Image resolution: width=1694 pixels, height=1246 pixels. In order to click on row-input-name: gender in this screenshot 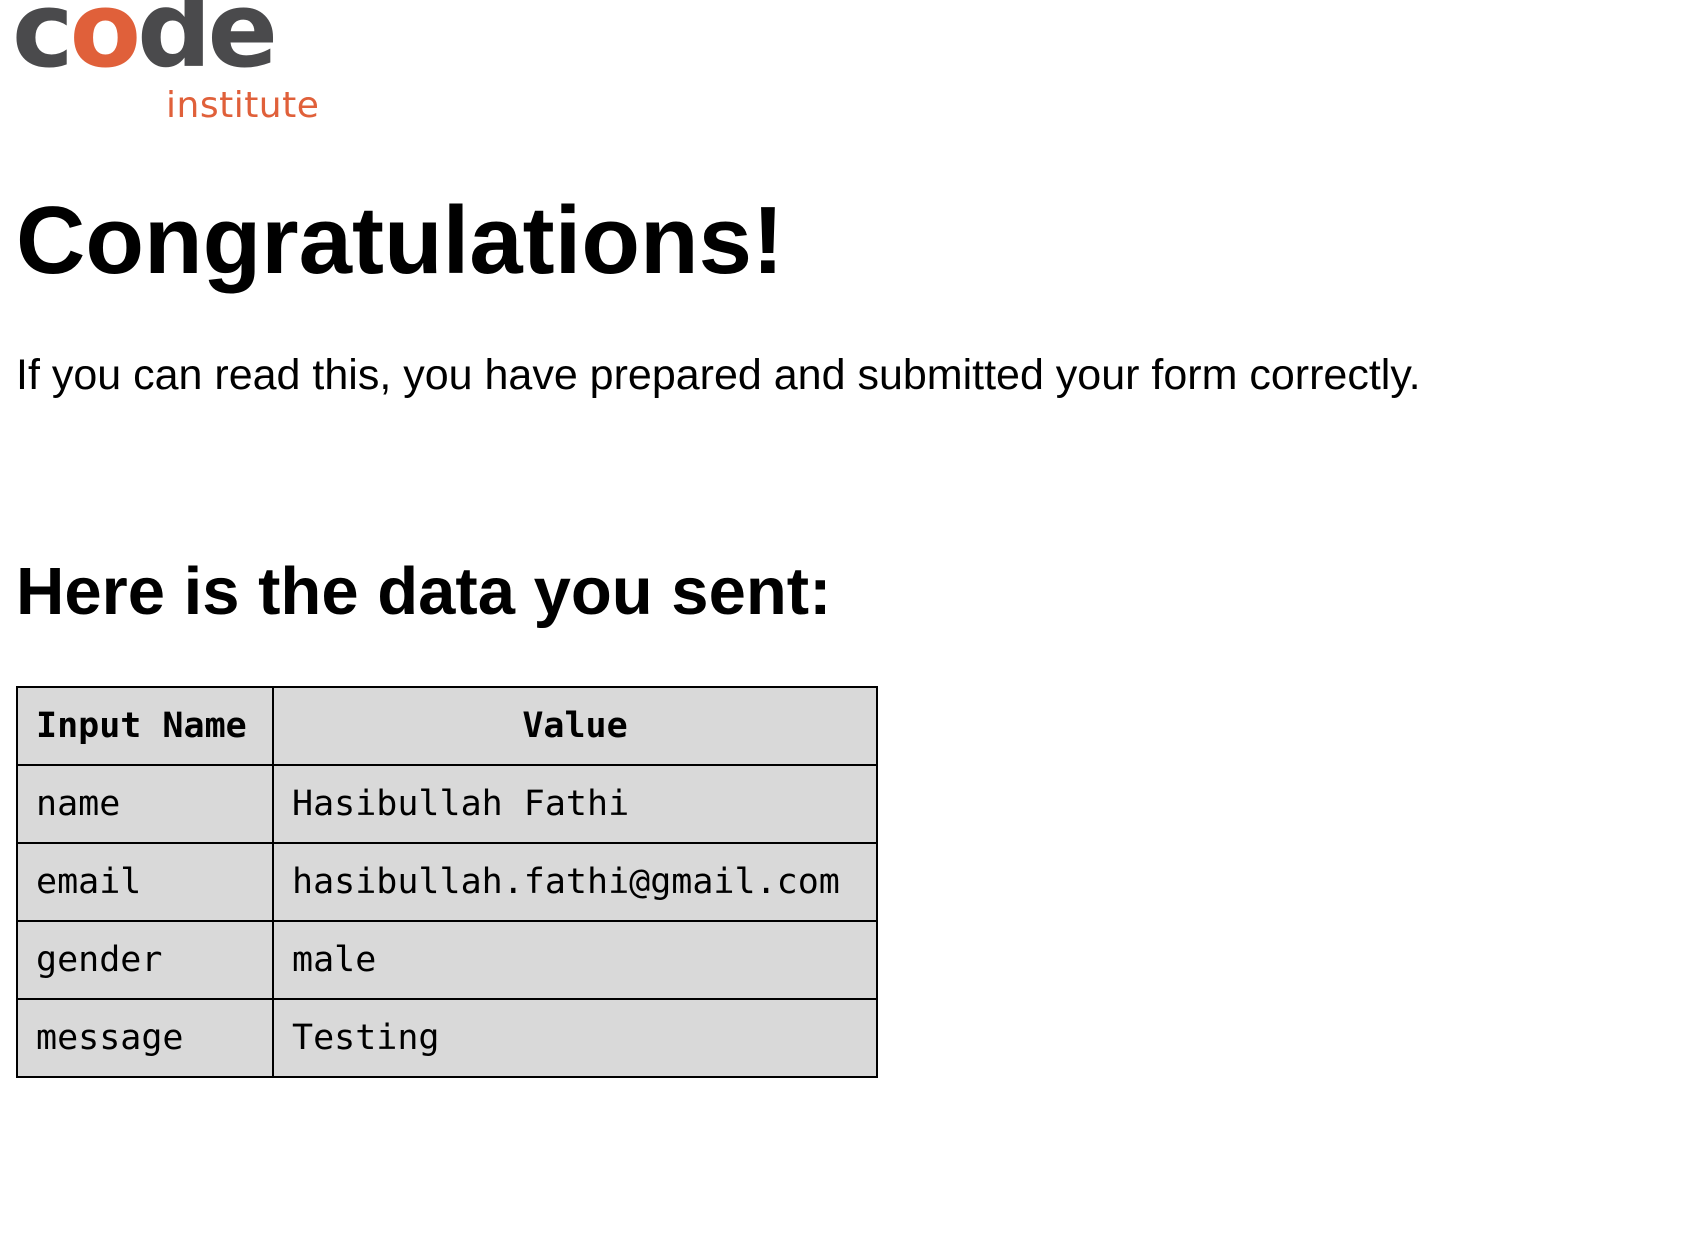, I will do `click(145, 960)`.